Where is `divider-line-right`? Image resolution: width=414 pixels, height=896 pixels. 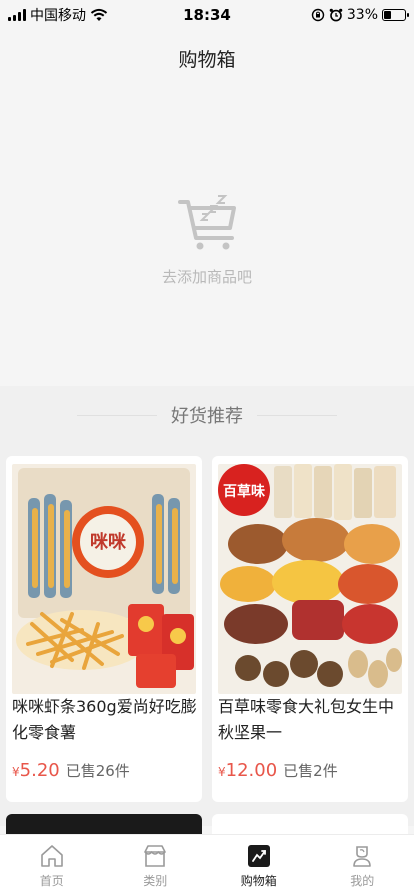 divider-line-right is located at coordinates (297, 415).